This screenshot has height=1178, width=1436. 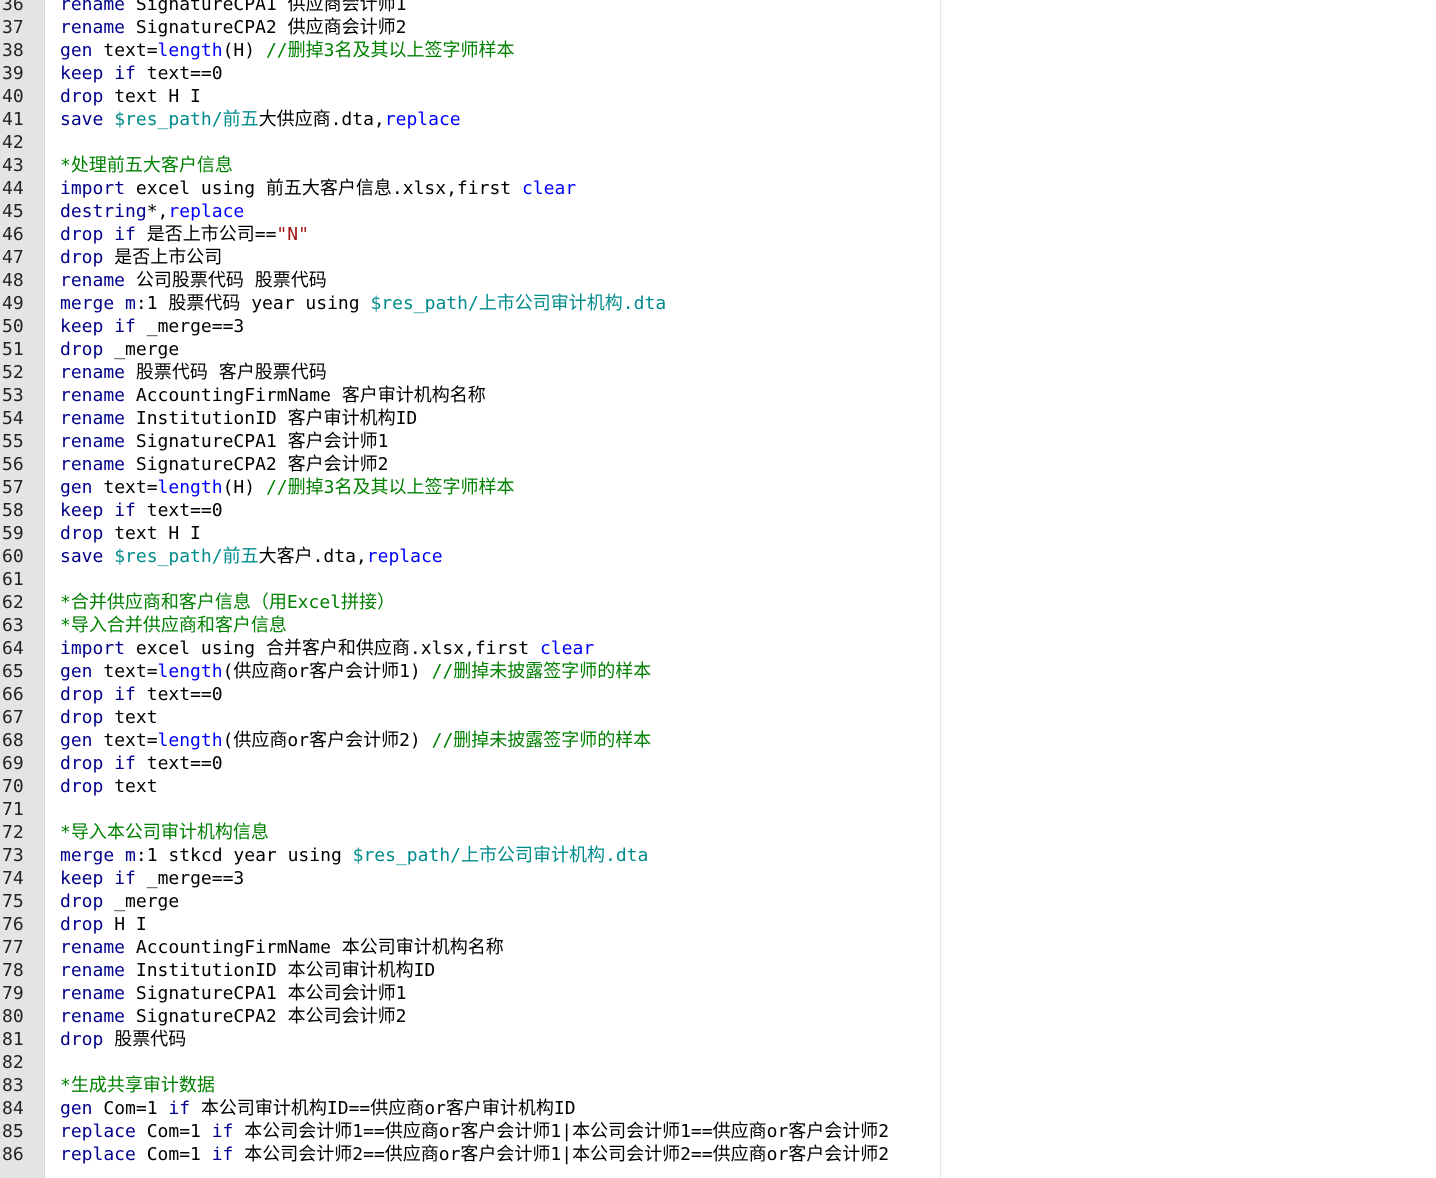 I want to click on code-text-content: destring*,replace, so click(x=152, y=211).